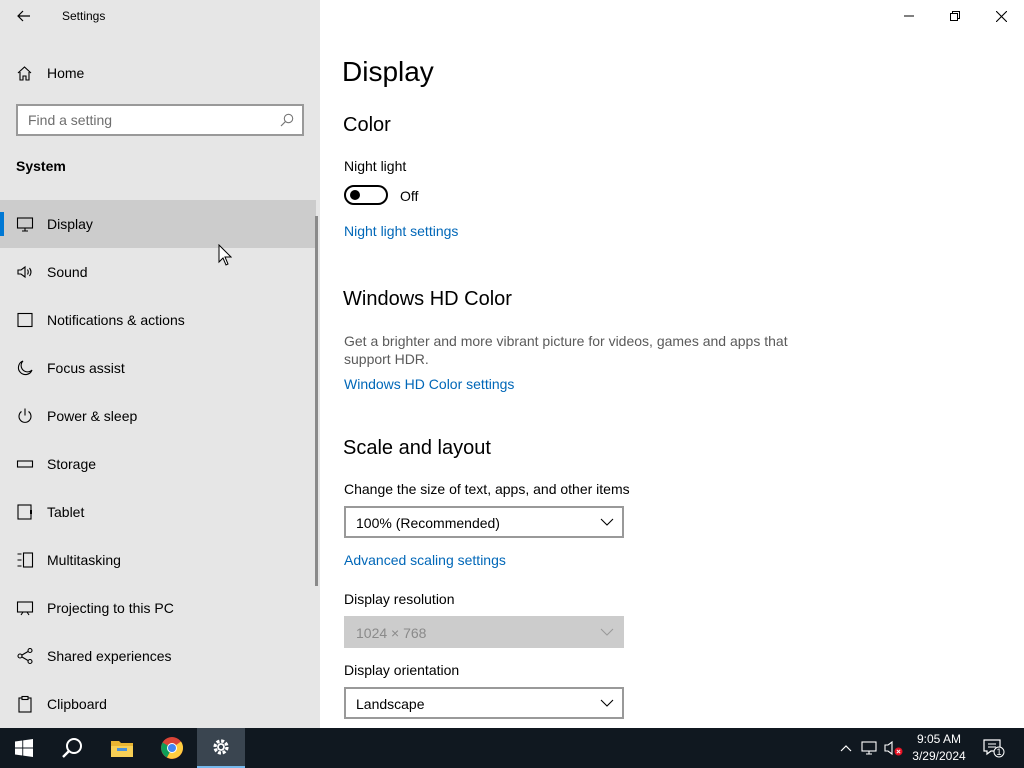 The height and width of the screenshot is (768, 1024). I want to click on moon-icon, so click(25, 368).